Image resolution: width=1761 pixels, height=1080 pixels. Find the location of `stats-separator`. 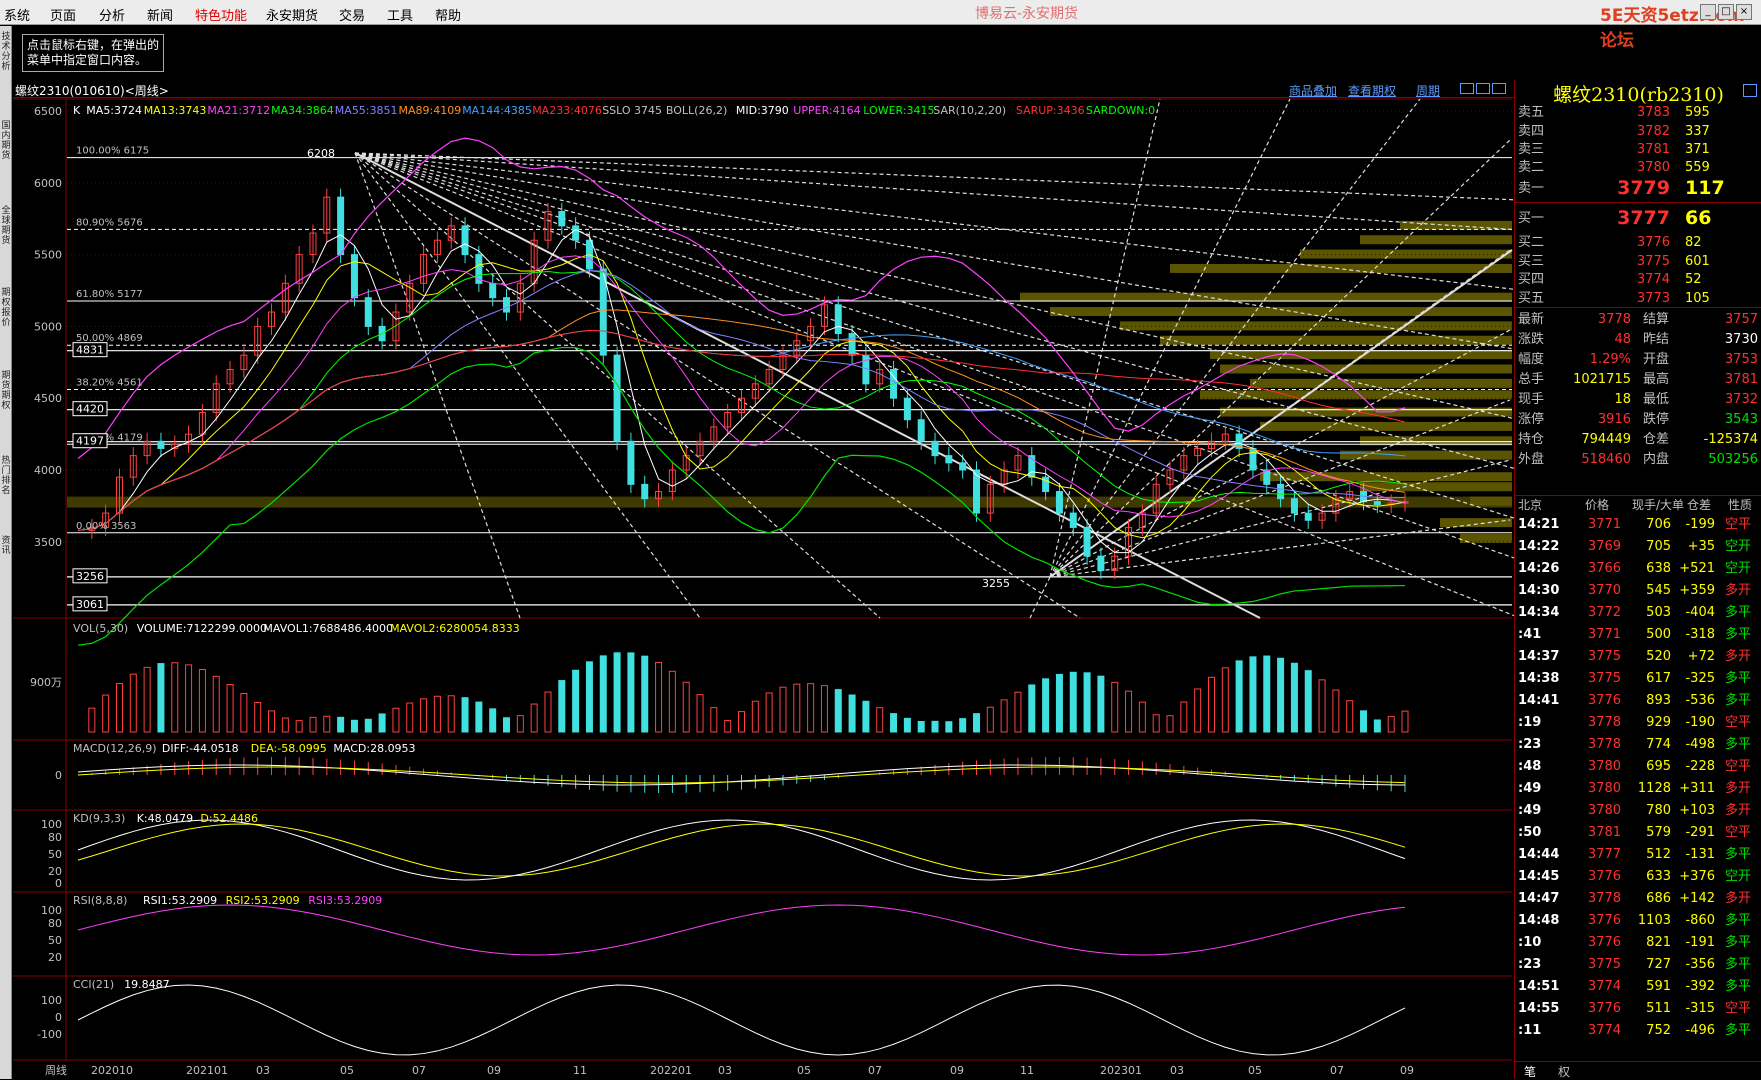

stats-separator is located at coordinates (1638, 307).